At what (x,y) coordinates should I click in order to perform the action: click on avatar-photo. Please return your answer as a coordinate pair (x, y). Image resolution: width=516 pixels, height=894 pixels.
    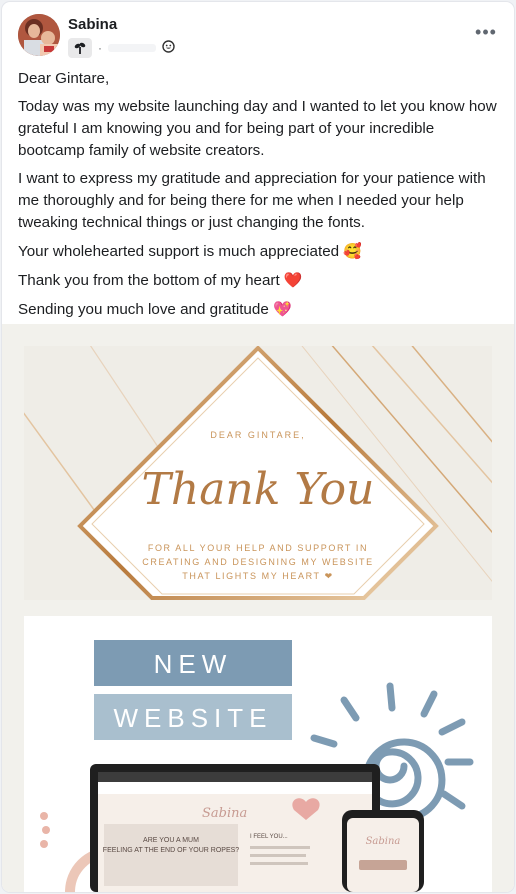
    Looking at the image, I should click on (39, 35).